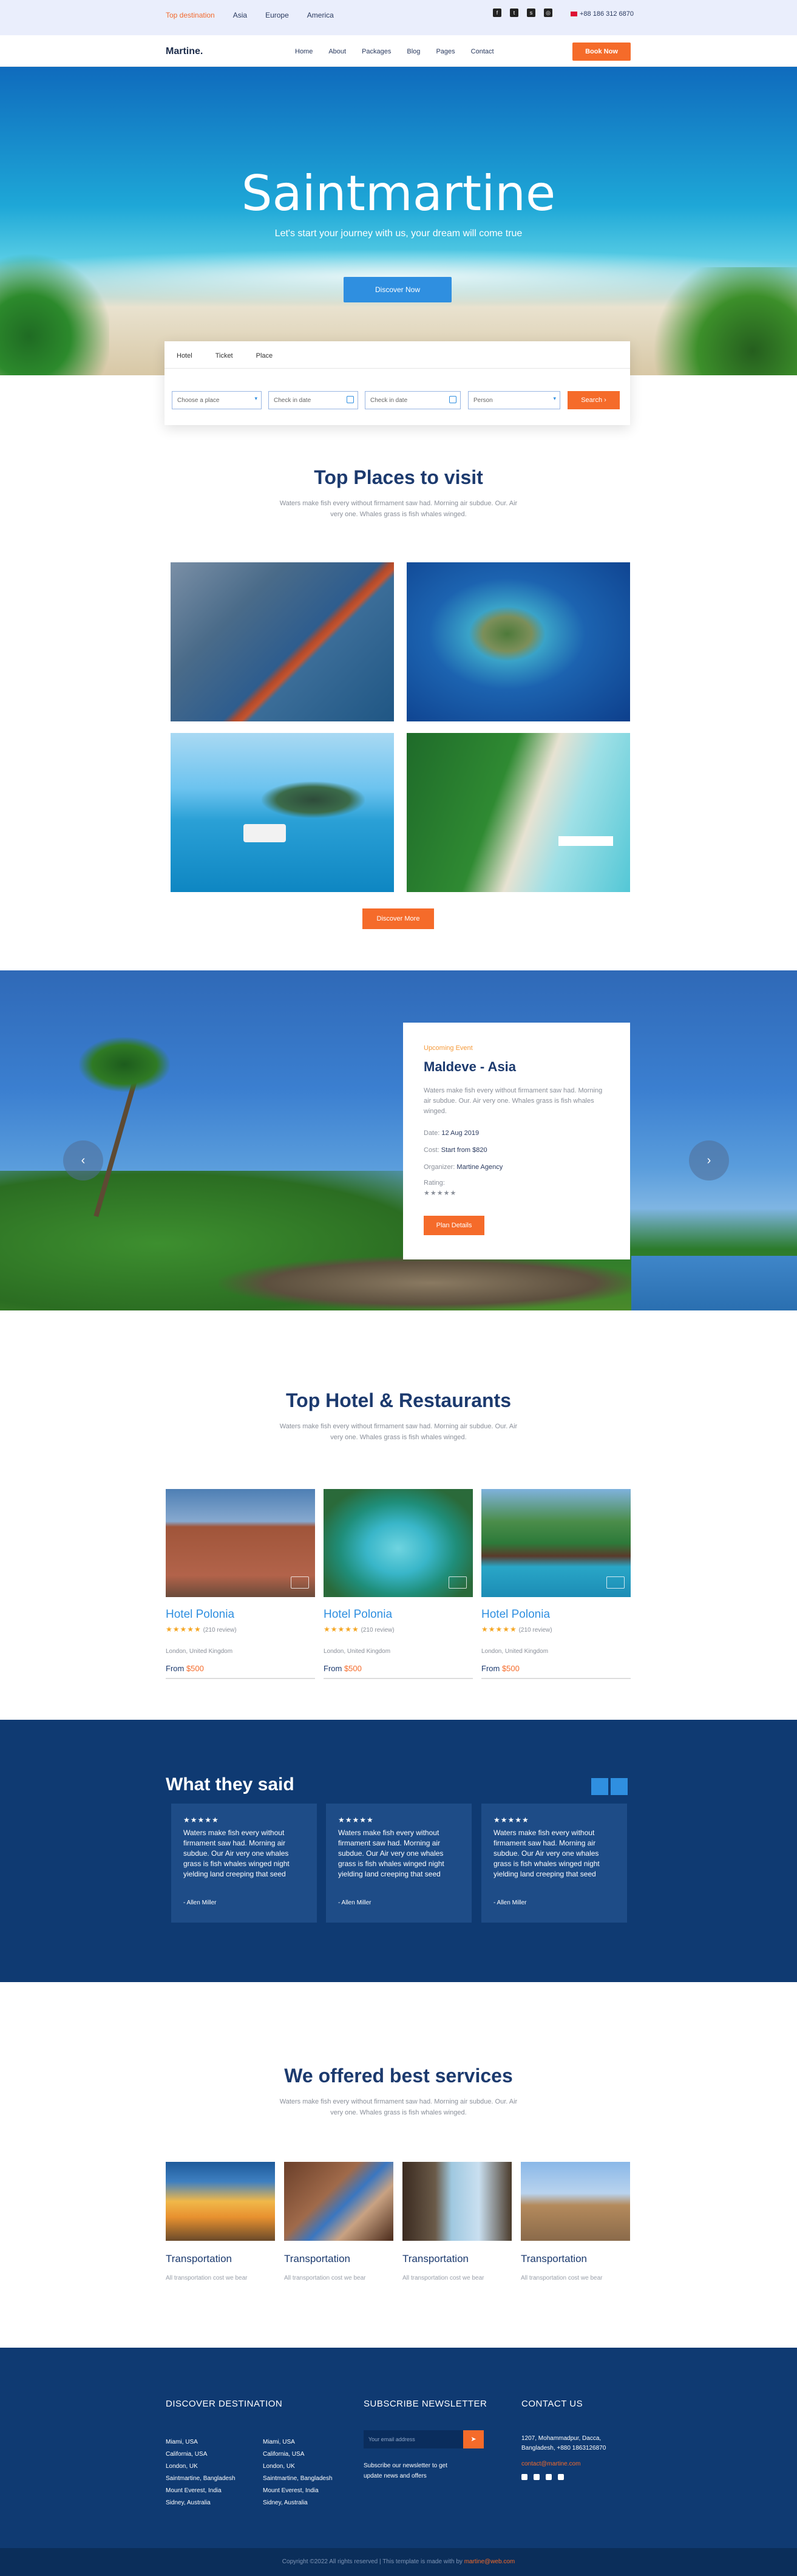 The image size is (797, 2576). What do you see at coordinates (489, 2562) in the screenshot?
I see `copyright-link: martine@web.com` at bounding box center [489, 2562].